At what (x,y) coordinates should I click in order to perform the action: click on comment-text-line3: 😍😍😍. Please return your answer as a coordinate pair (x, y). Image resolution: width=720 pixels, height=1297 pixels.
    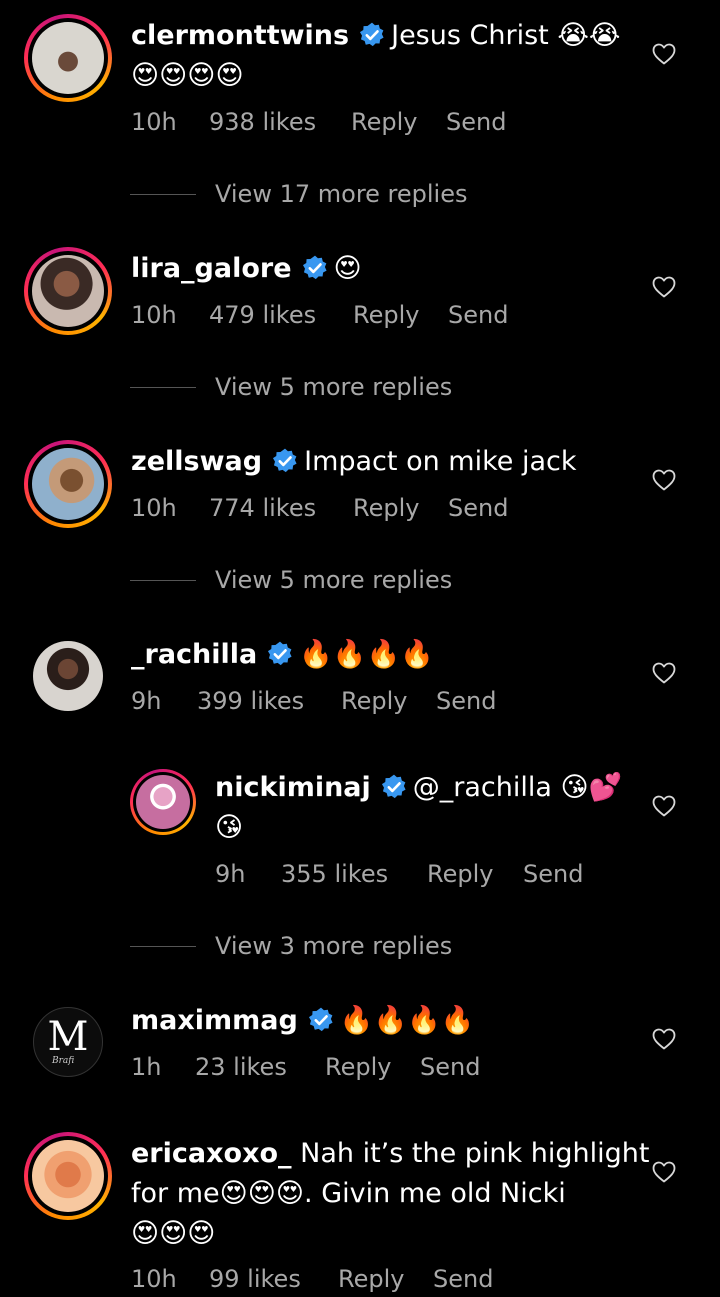
    Looking at the image, I should click on (173, 1233).